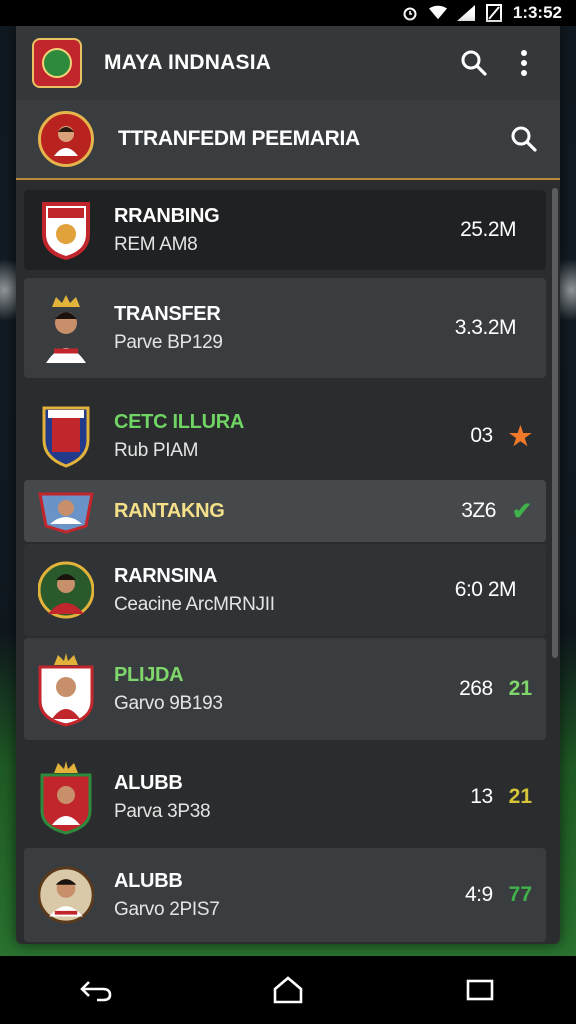 The height and width of the screenshot is (1024, 576). Describe the element at coordinates (166, 575) in the screenshot. I see `row-name: RARNSINA` at that location.